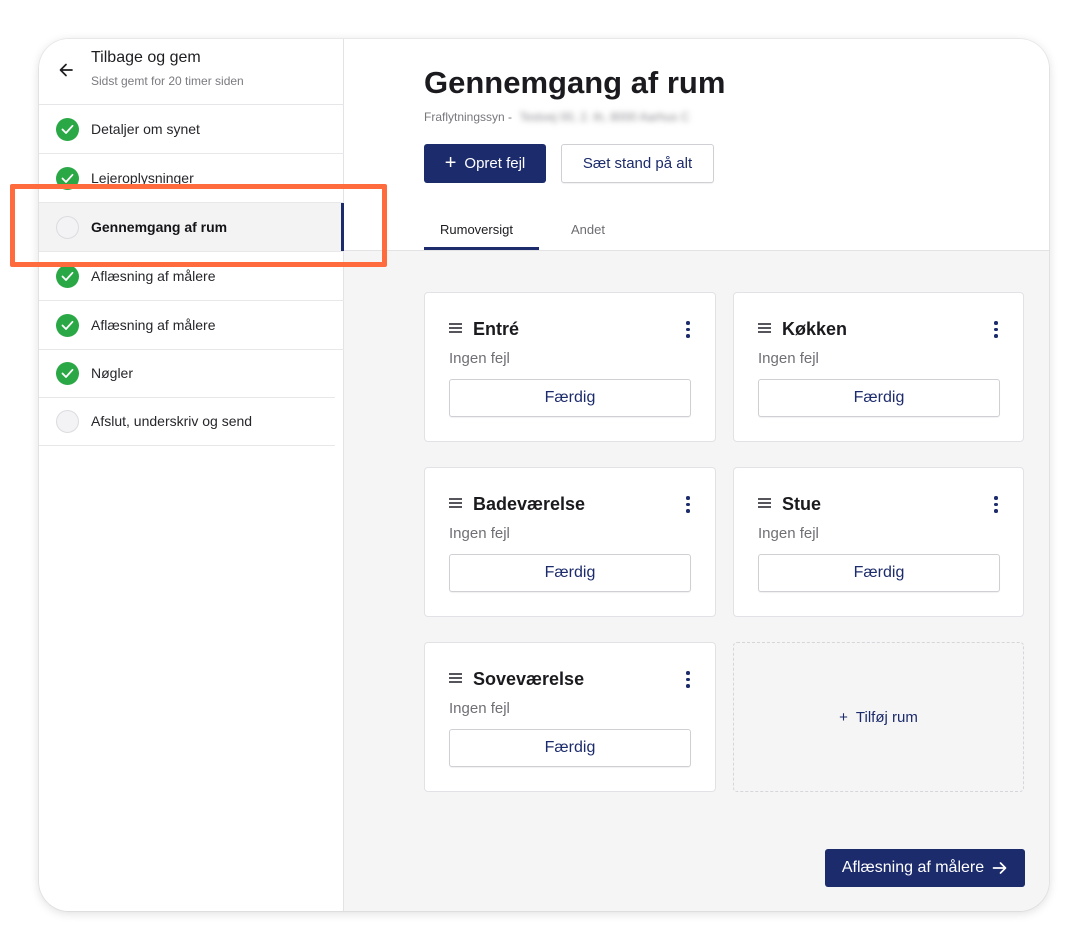 The image size is (1088, 950). What do you see at coordinates (529, 504) in the screenshot?
I see `room-name: Badeværelse` at bounding box center [529, 504].